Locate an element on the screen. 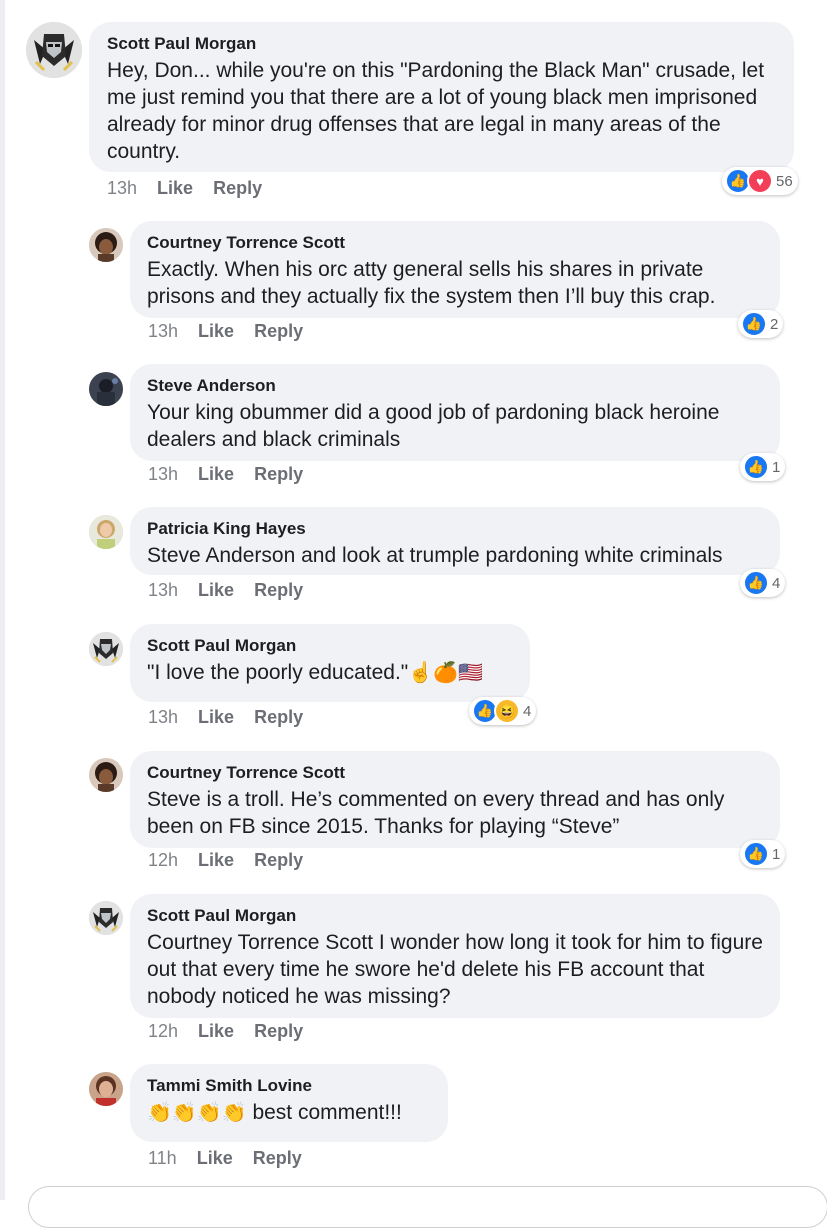 Image resolution: width=827 pixels, height=1228 pixels. comment-author: Patricia King Hayes is located at coordinates (455, 529).